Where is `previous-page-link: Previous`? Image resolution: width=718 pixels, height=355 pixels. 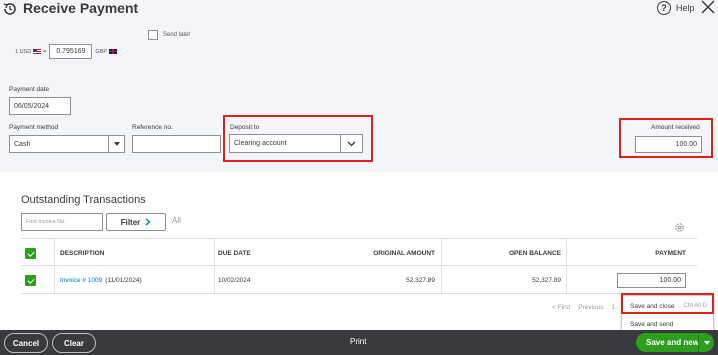 previous-page-link: Previous is located at coordinates (590, 307).